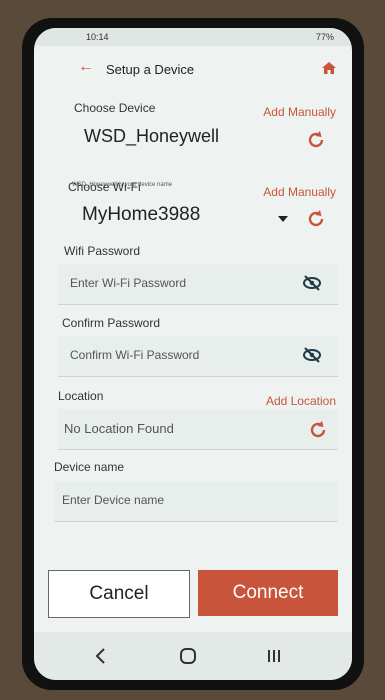 This screenshot has width=385, height=700. What do you see at coordinates (198, 284) in the screenshot?
I see `wifi-password-field: Enter Wi-Fi Password` at bounding box center [198, 284].